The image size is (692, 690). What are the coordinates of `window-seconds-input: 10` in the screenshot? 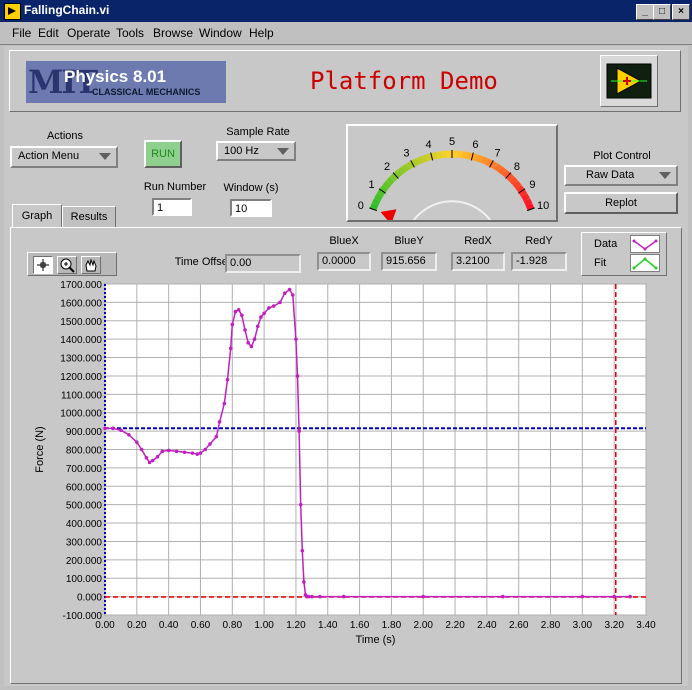 It's located at (251, 208).